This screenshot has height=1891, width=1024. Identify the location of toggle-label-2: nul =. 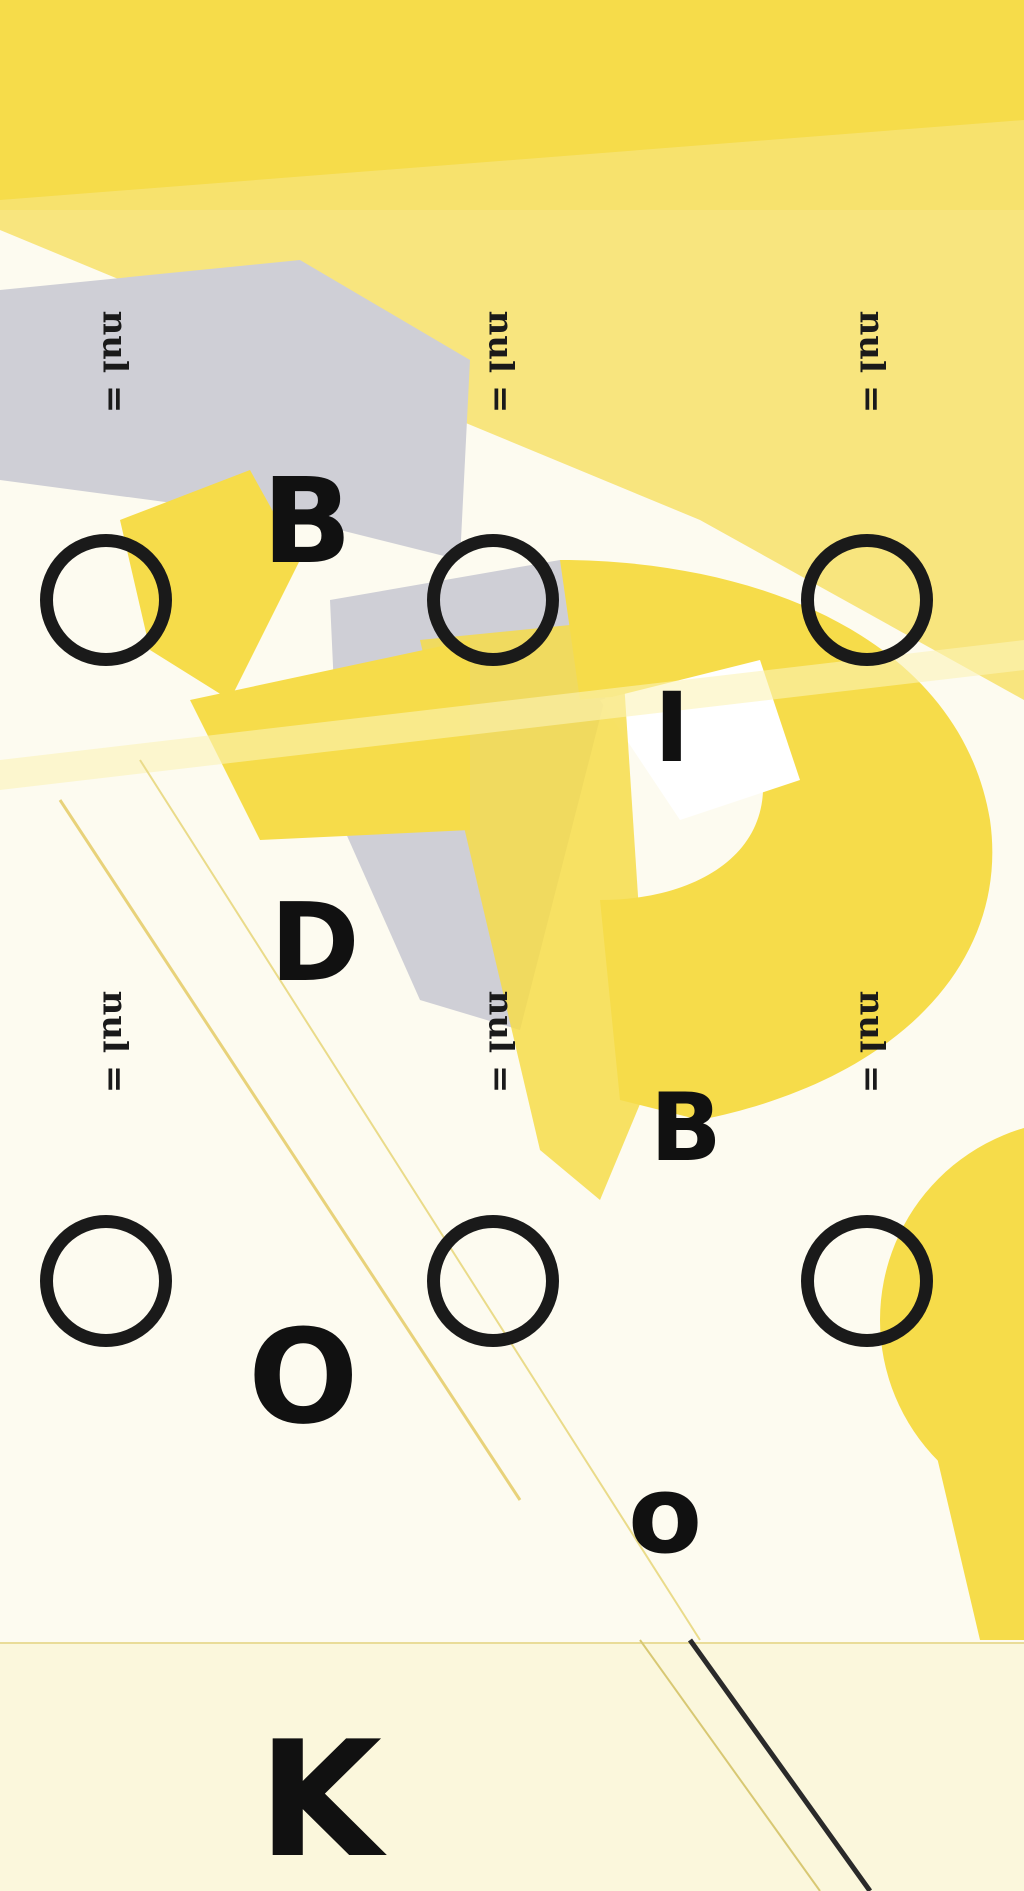
(500, 362).